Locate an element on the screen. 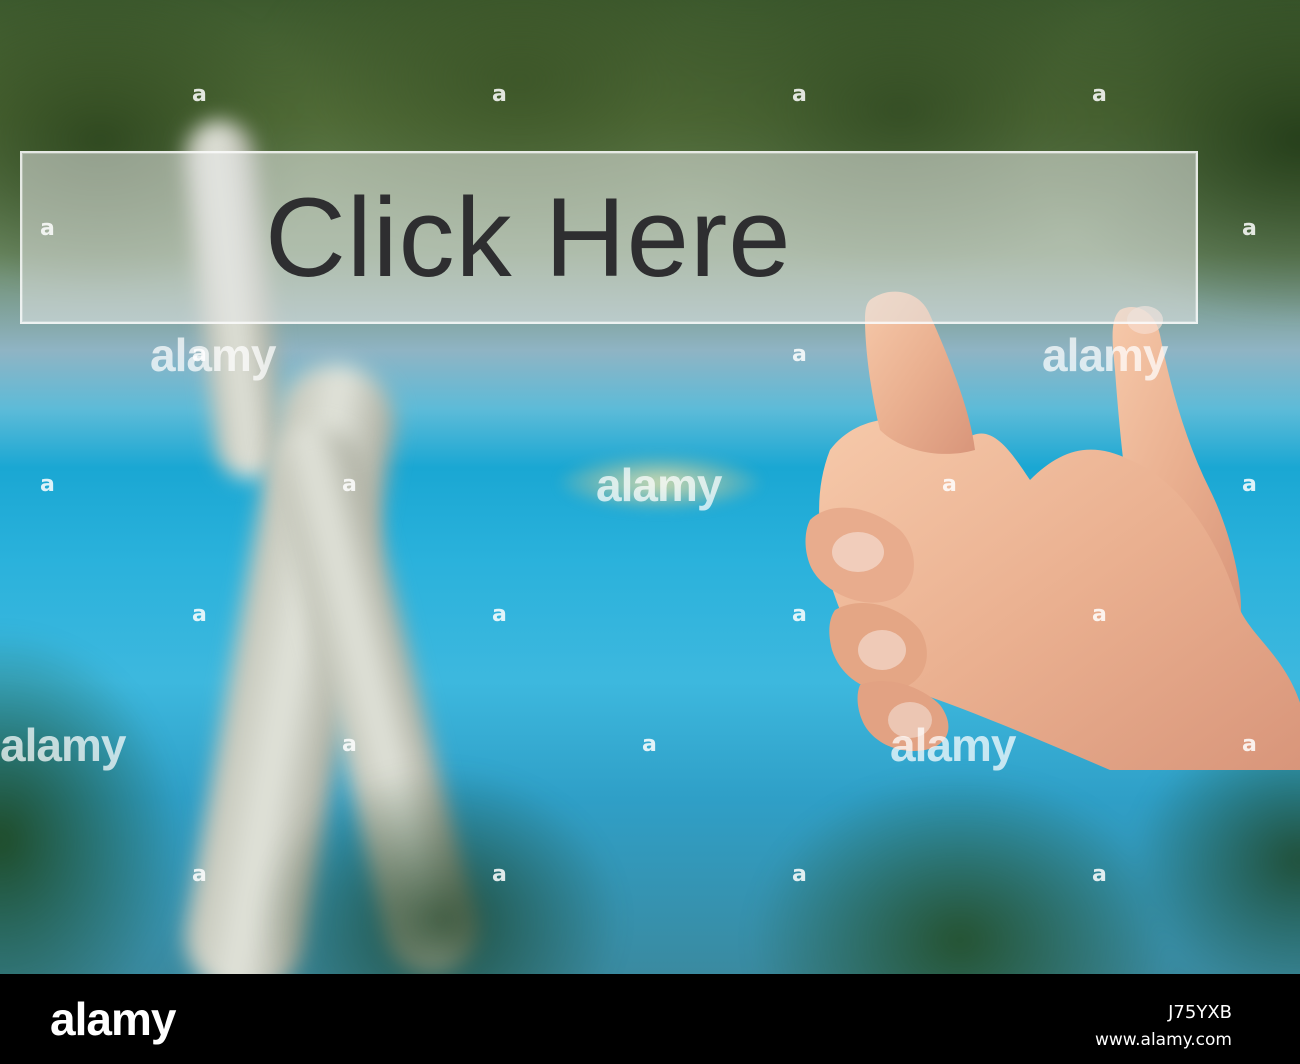 This screenshot has width=1300, height=1064. footer-logo: alamy is located at coordinates (113, 1019).